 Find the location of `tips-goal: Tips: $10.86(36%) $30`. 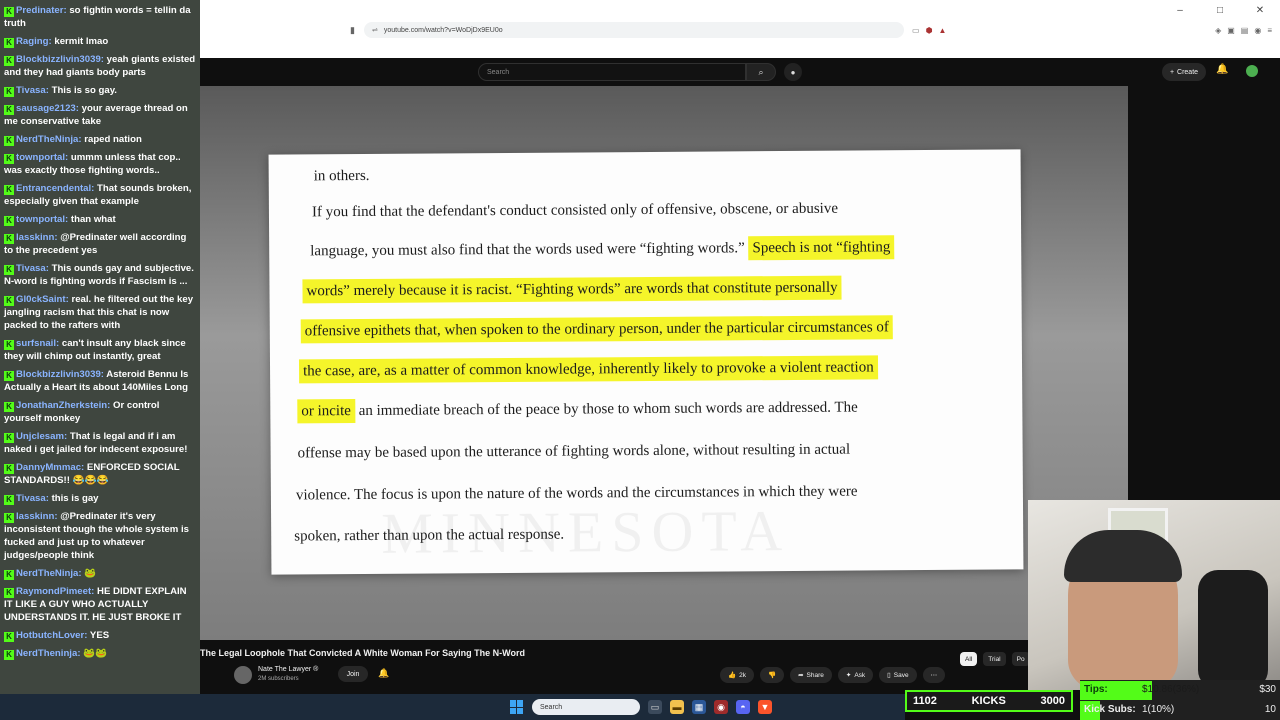

tips-goal: Tips: $10.86(36%) $30 is located at coordinates (1180, 690).